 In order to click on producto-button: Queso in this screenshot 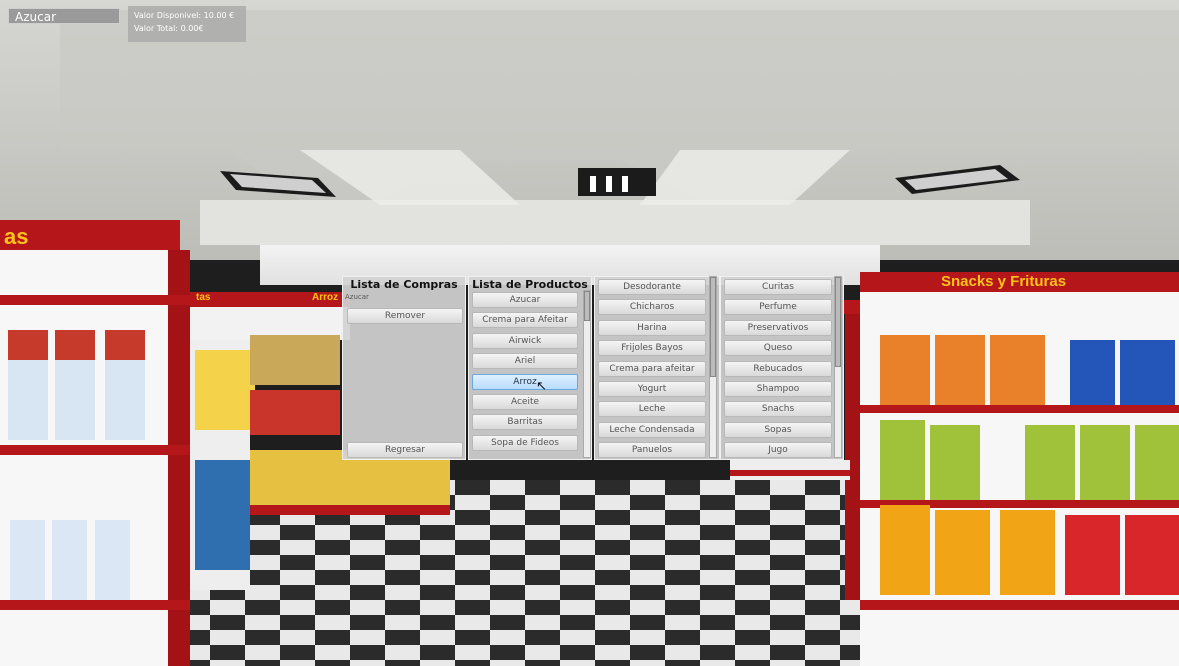, I will do `click(778, 348)`.